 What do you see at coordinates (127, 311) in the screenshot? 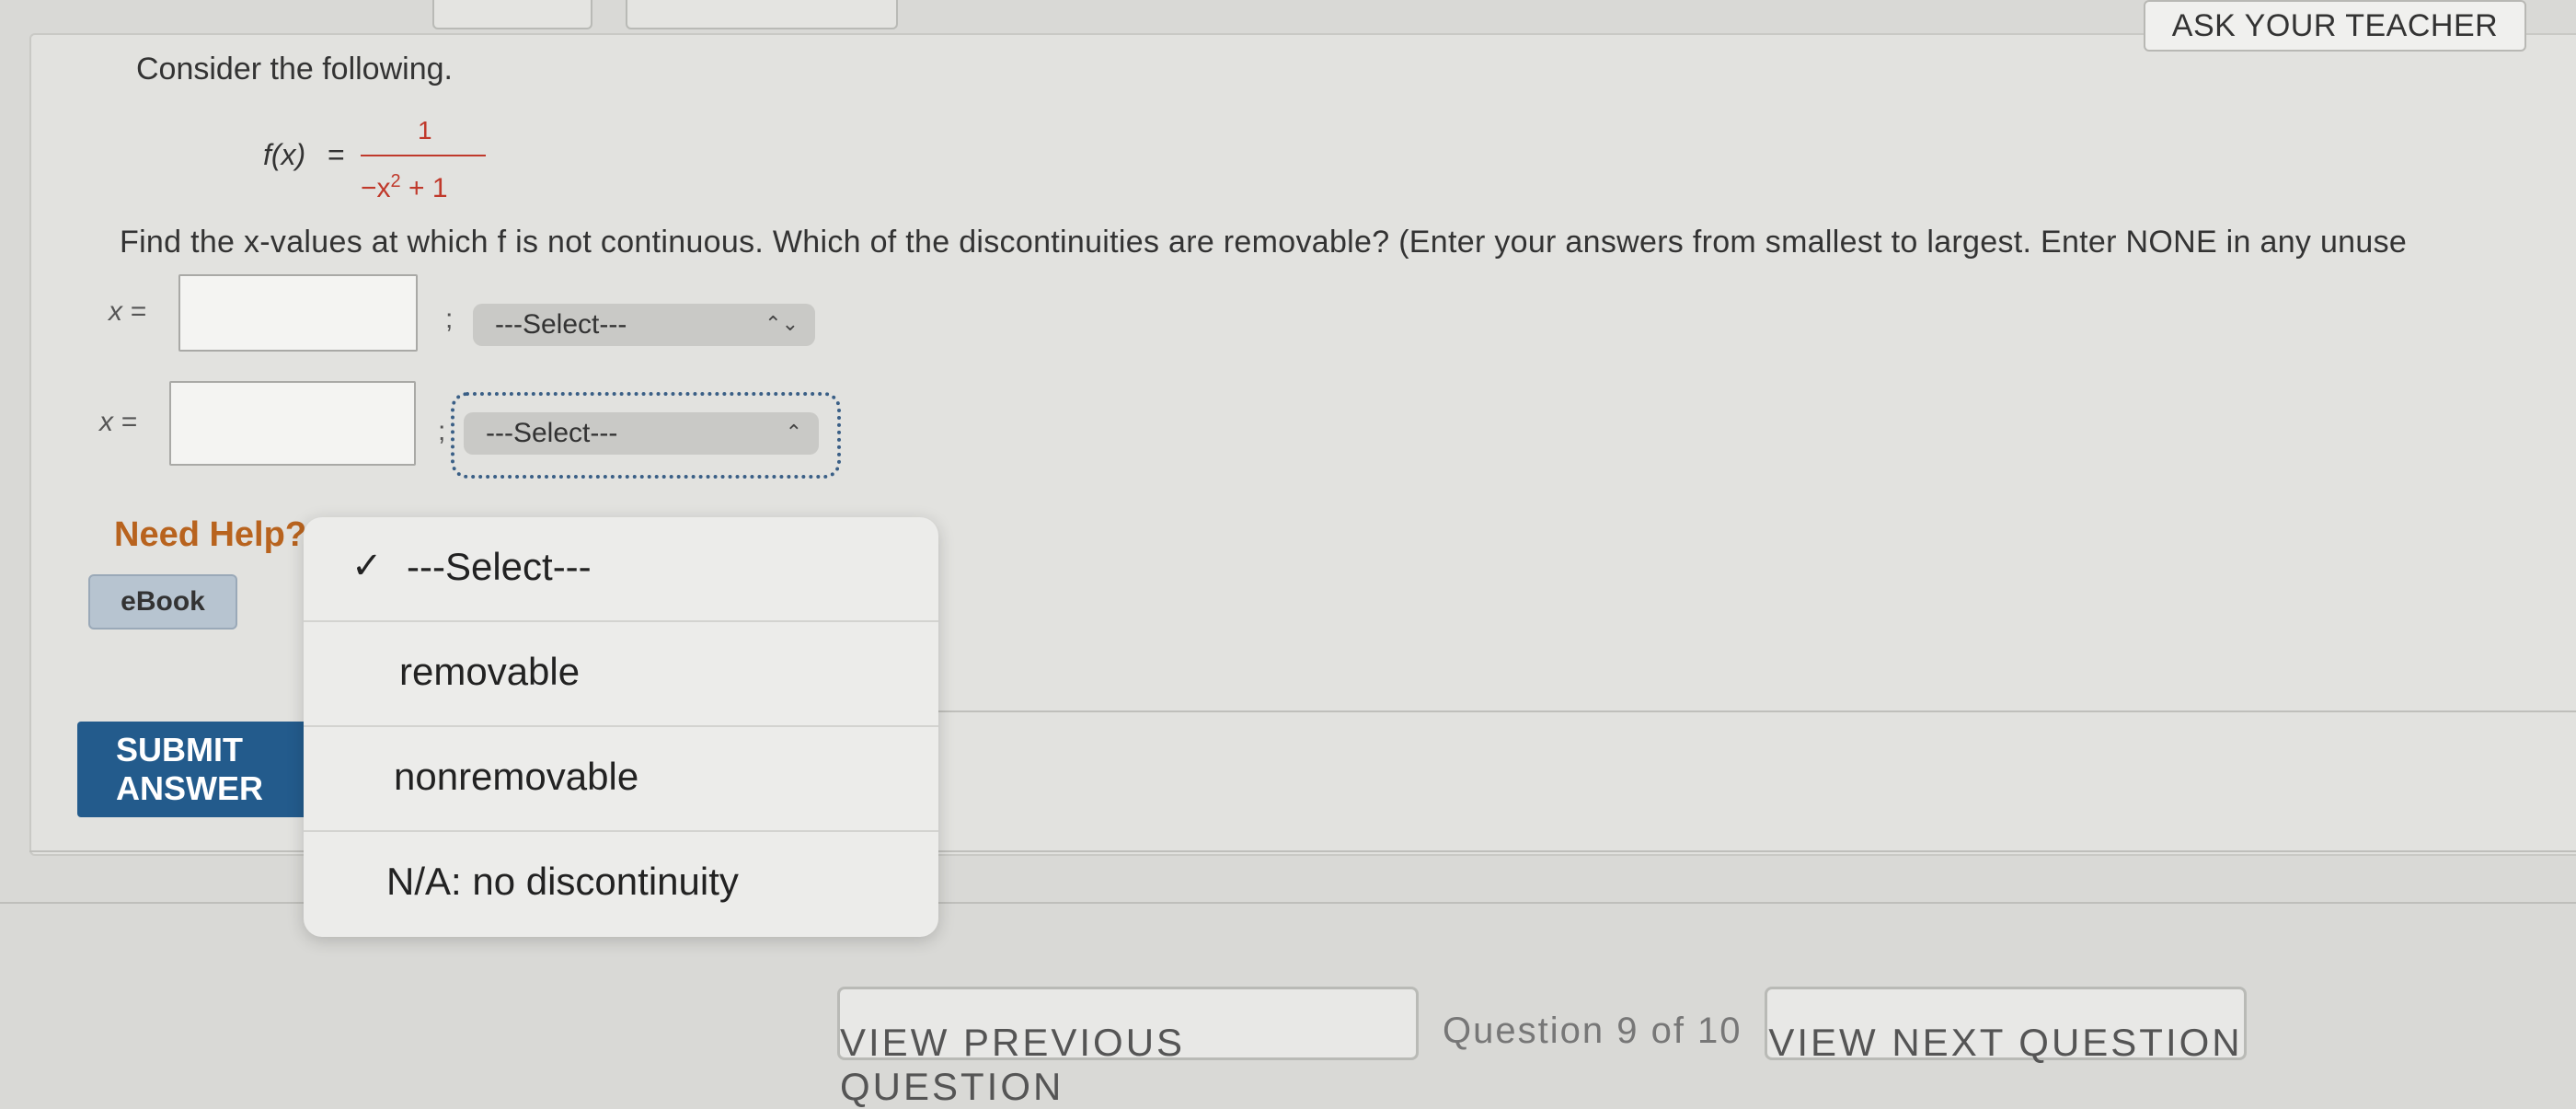
I see `answer-1-label: x =` at bounding box center [127, 311].